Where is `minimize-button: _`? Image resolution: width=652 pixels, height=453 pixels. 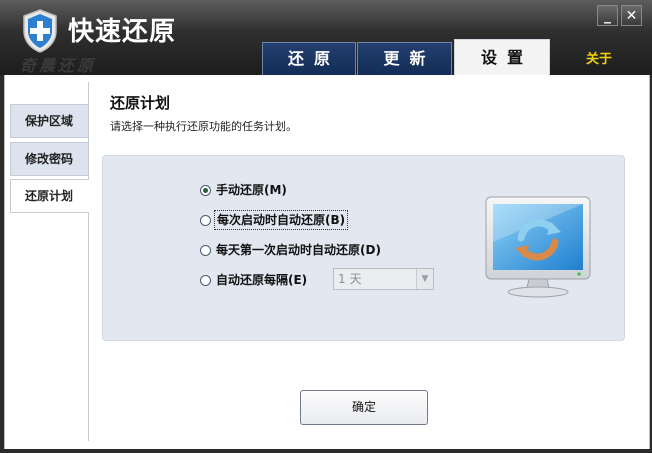 minimize-button: _ is located at coordinates (607, 15).